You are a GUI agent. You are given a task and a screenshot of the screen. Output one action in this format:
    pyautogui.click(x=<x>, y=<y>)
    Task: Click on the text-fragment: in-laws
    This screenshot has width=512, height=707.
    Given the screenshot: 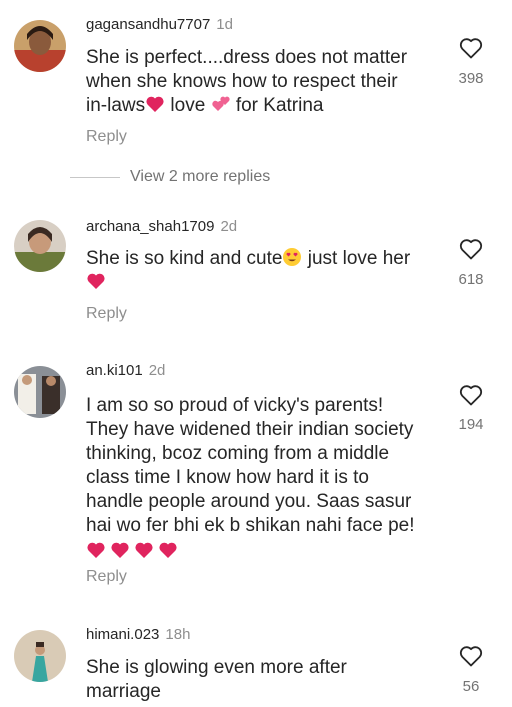 What is the action you would take?
    pyautogui.click(x=116, y=105)
    